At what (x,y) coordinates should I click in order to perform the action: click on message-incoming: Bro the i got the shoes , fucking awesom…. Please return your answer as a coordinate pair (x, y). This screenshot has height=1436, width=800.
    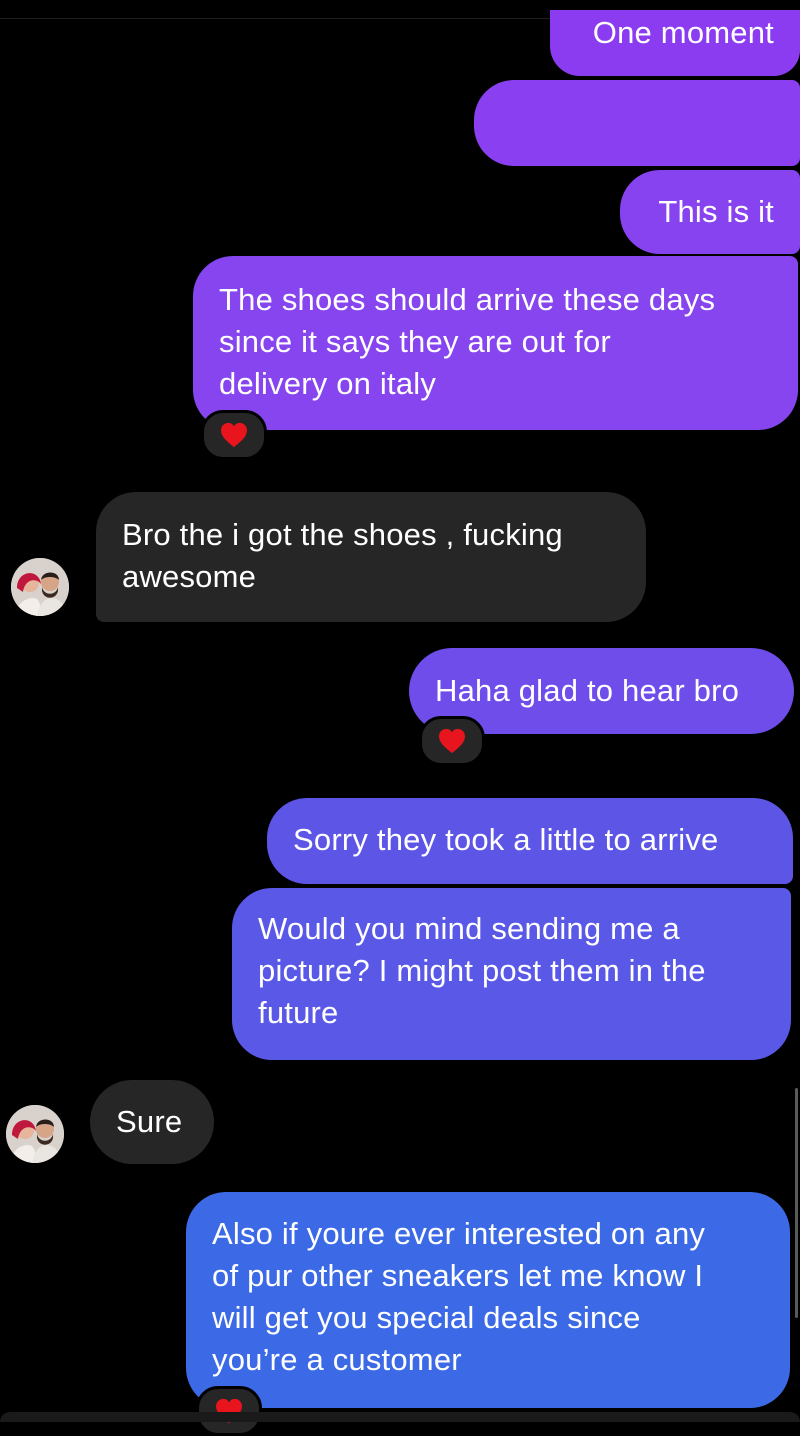
    Looking at the image, I should click on (371, 557).